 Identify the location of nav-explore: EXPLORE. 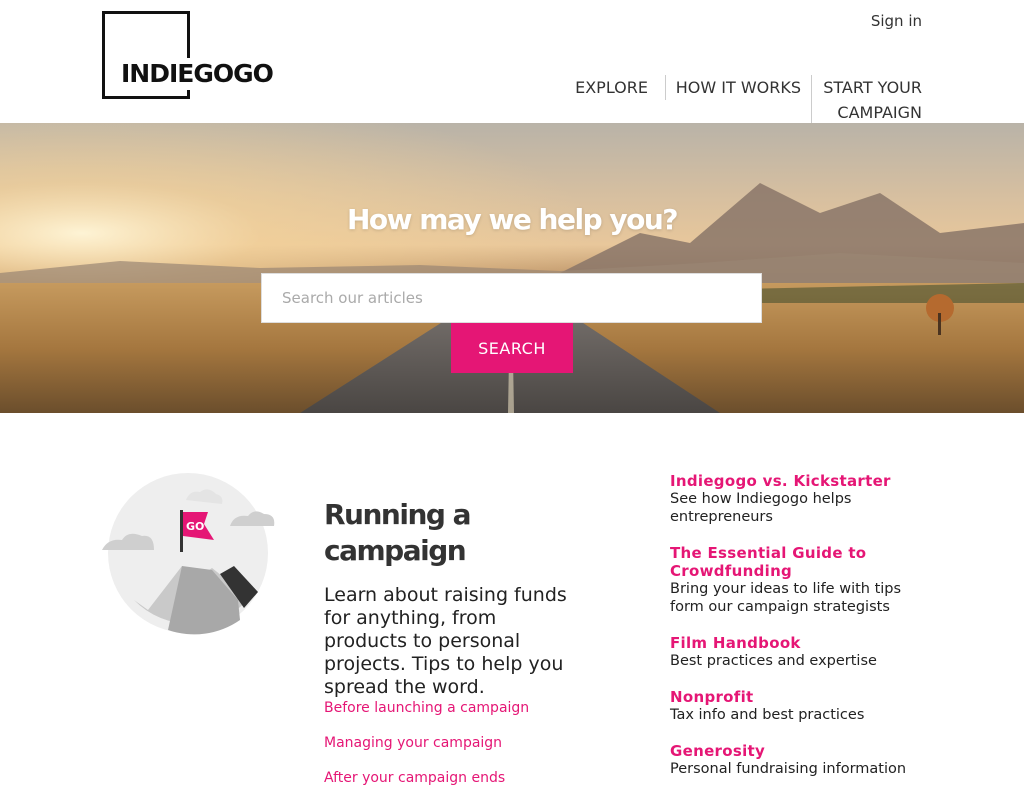
(611, 87).